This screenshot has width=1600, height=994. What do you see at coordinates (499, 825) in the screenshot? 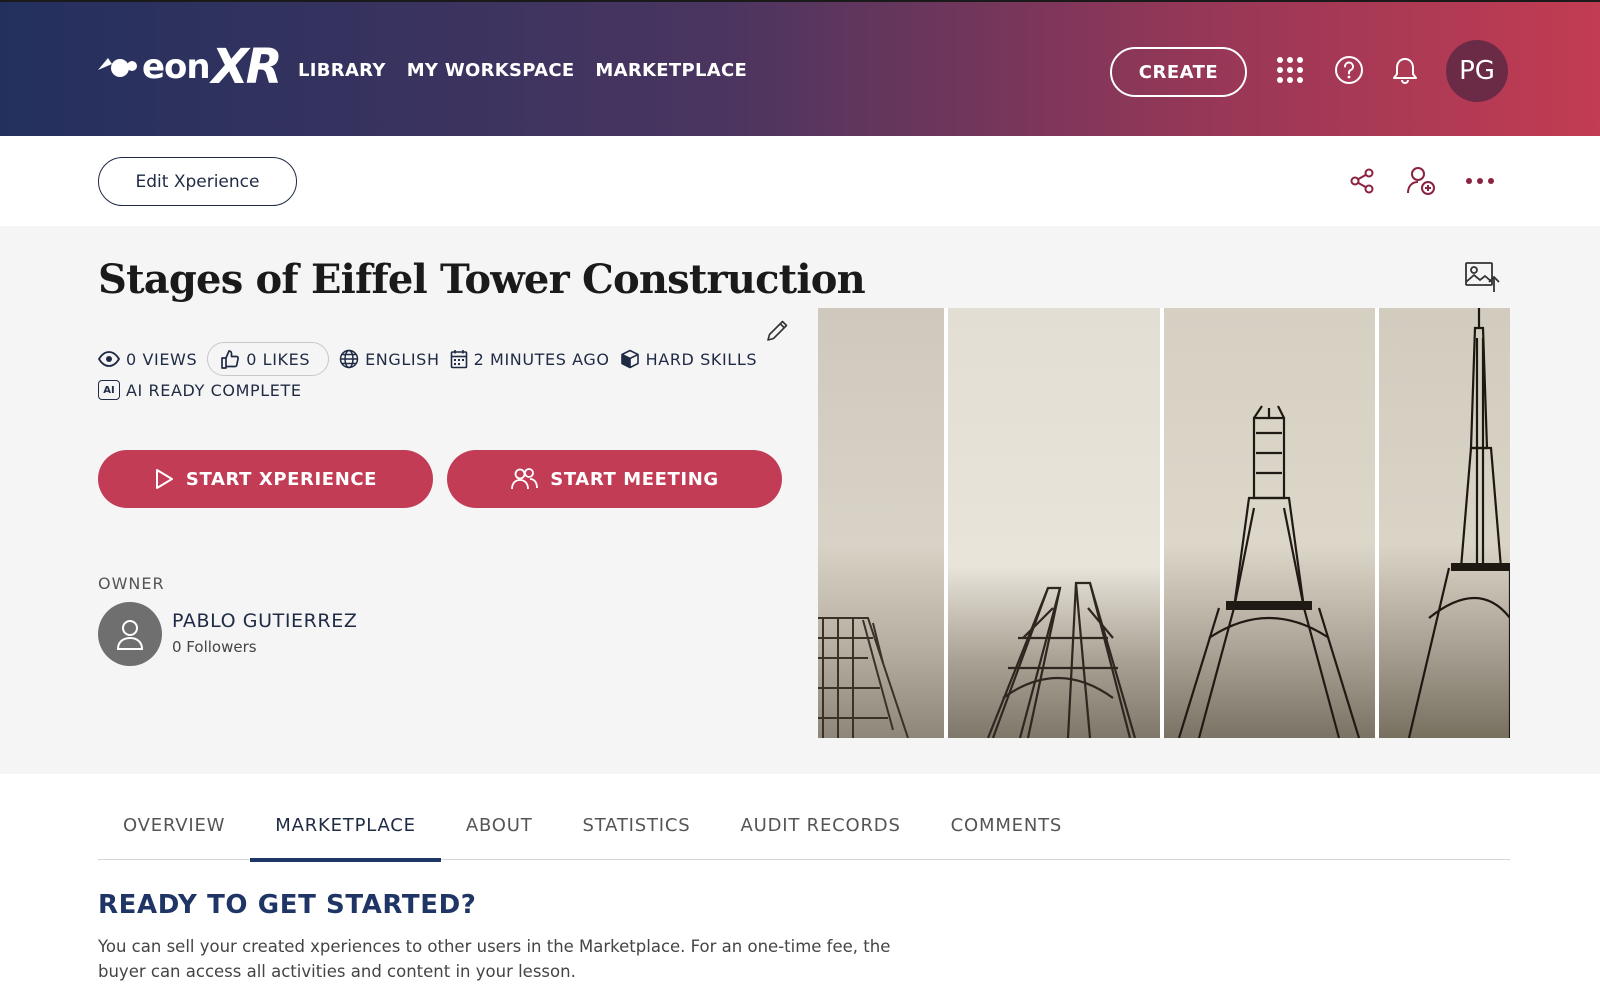
I see `tab-about: ABOUT` at bounding box center [499, 825].